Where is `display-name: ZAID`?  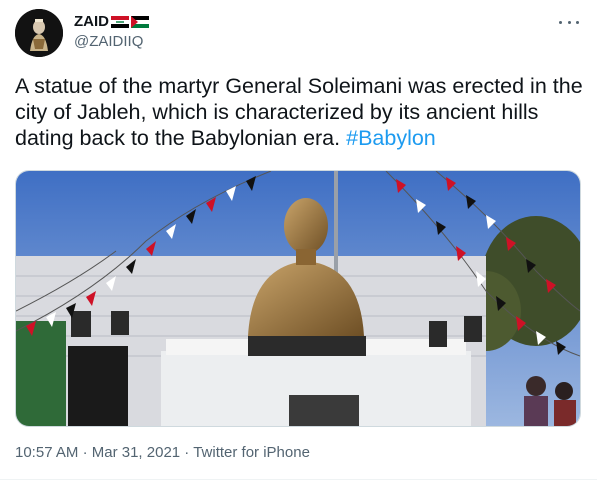 display-name: ZAID is located at coordinates (111, 21).